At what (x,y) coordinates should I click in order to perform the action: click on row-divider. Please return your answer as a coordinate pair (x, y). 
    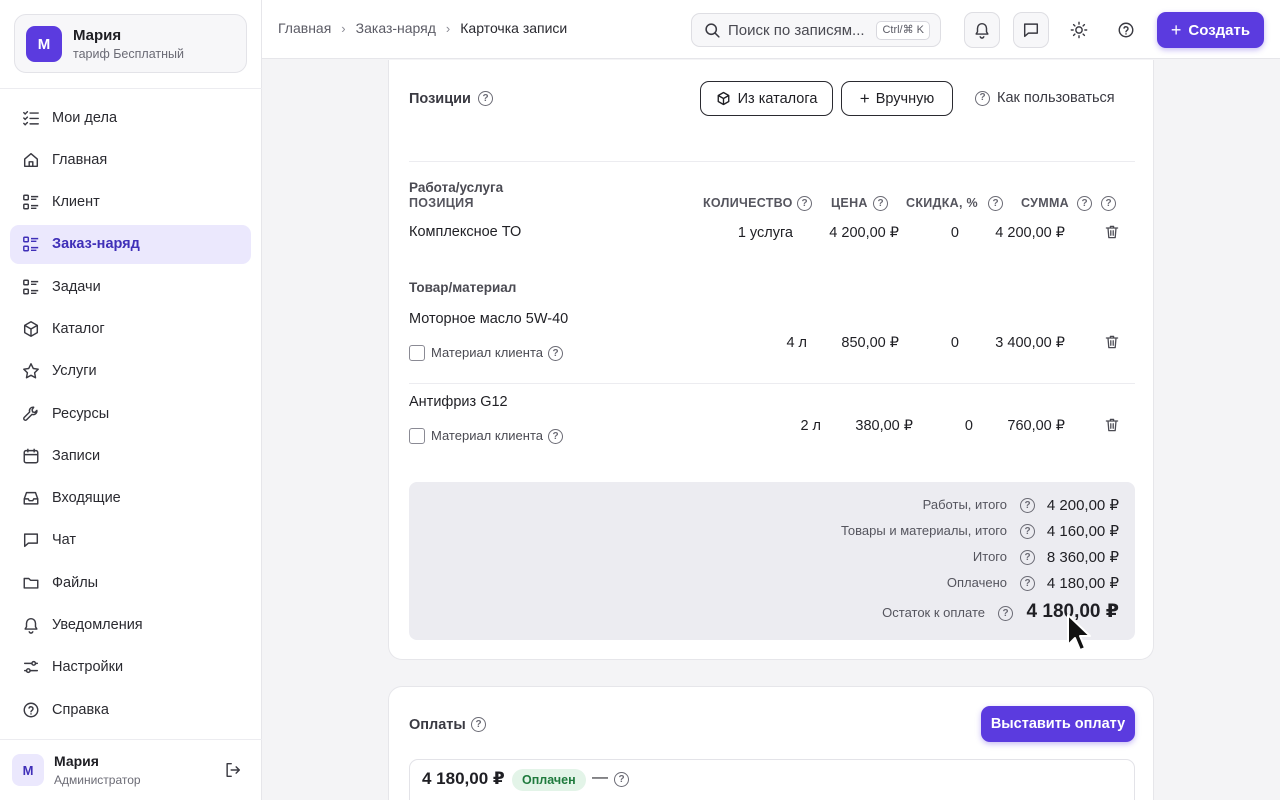
    Looking at the image, I should click on (772, 383).